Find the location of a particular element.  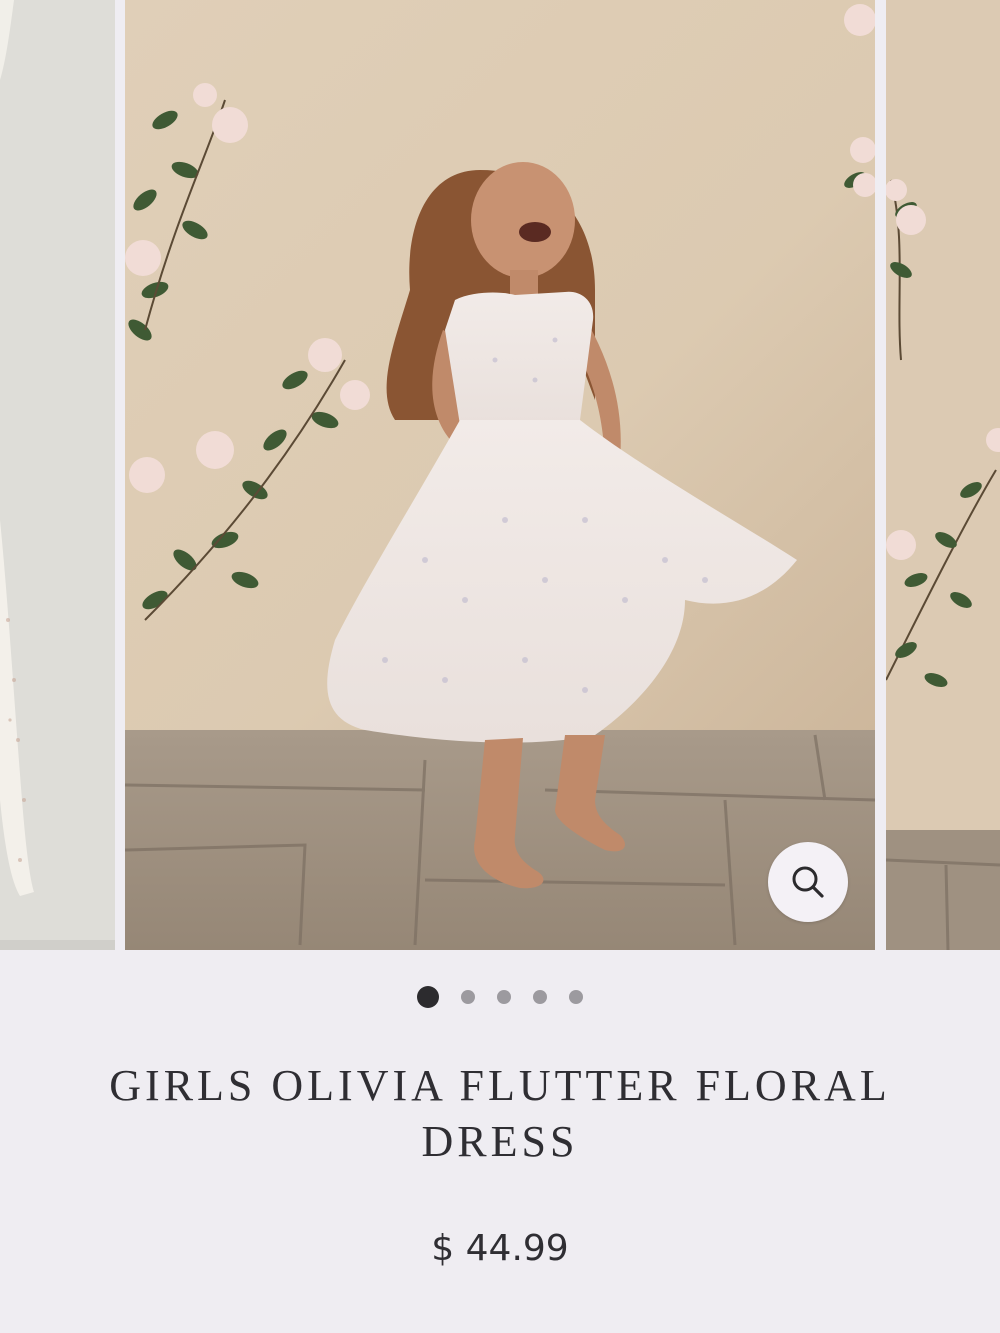

product-price: $ 44.99 is located at coordinates (500, 1248).